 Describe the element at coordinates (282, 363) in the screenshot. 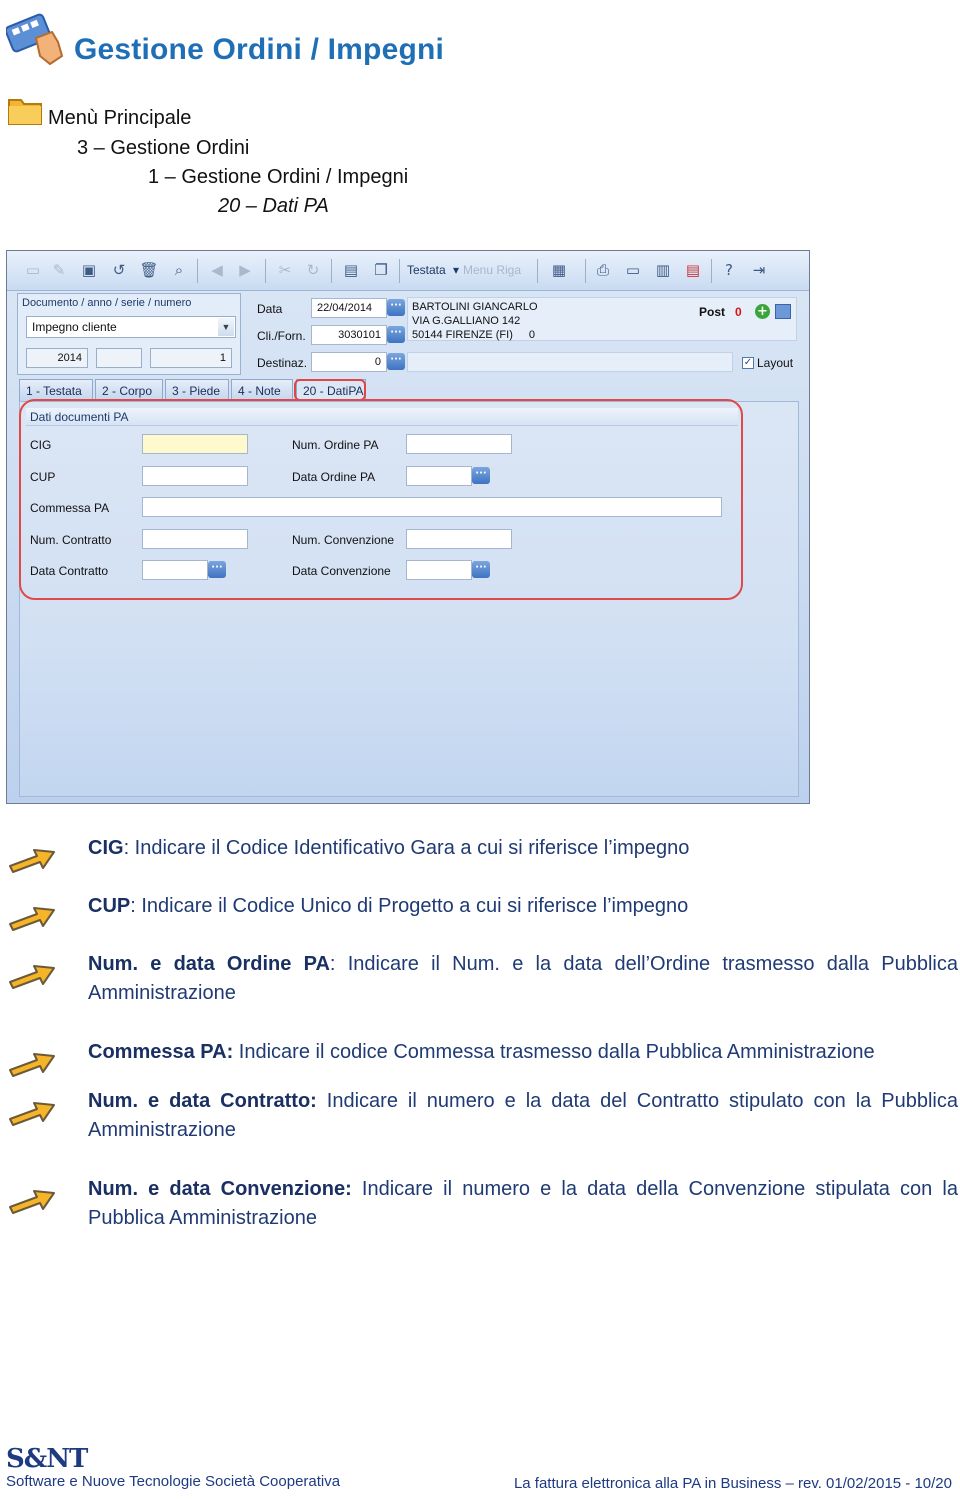

I see `destinaz-label: Destinaz.` at that location.